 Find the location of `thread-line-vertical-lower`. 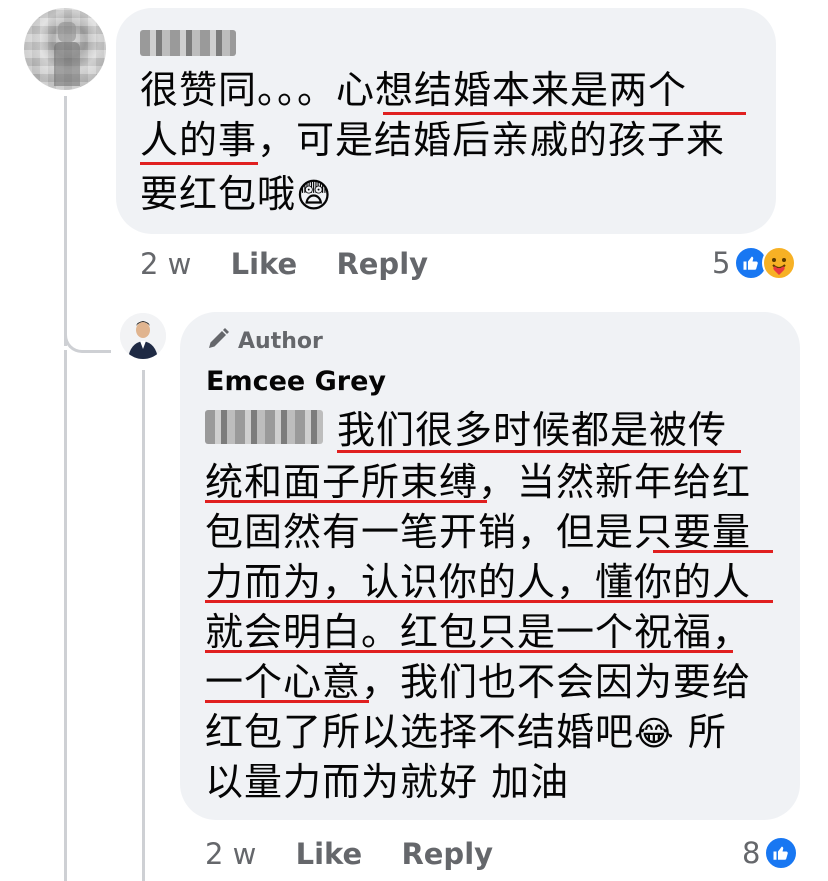

thread-line-vertical-lower is located at coordinates (65, 615).